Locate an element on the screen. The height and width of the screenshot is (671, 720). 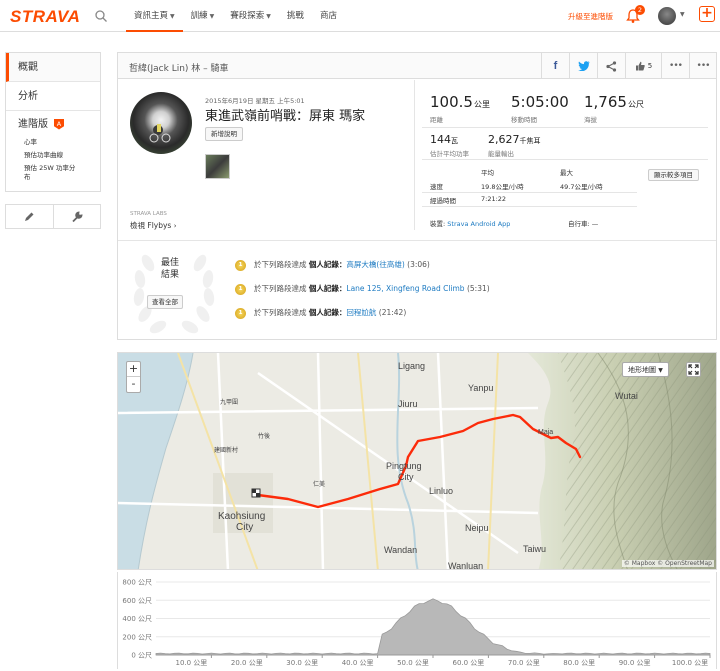
notification-badge: 2 is located at coordinates (640, 10).